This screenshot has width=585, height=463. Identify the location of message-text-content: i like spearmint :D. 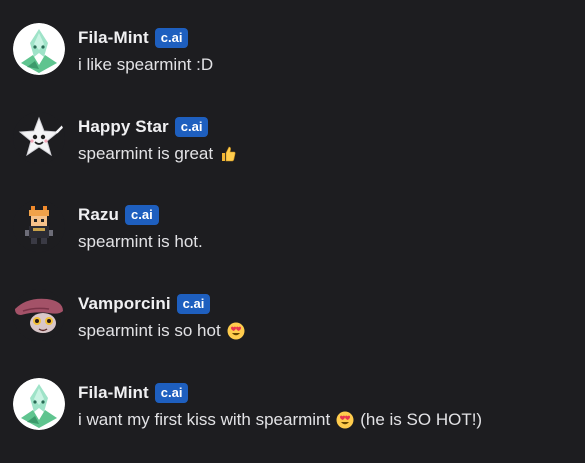
(146, 64).